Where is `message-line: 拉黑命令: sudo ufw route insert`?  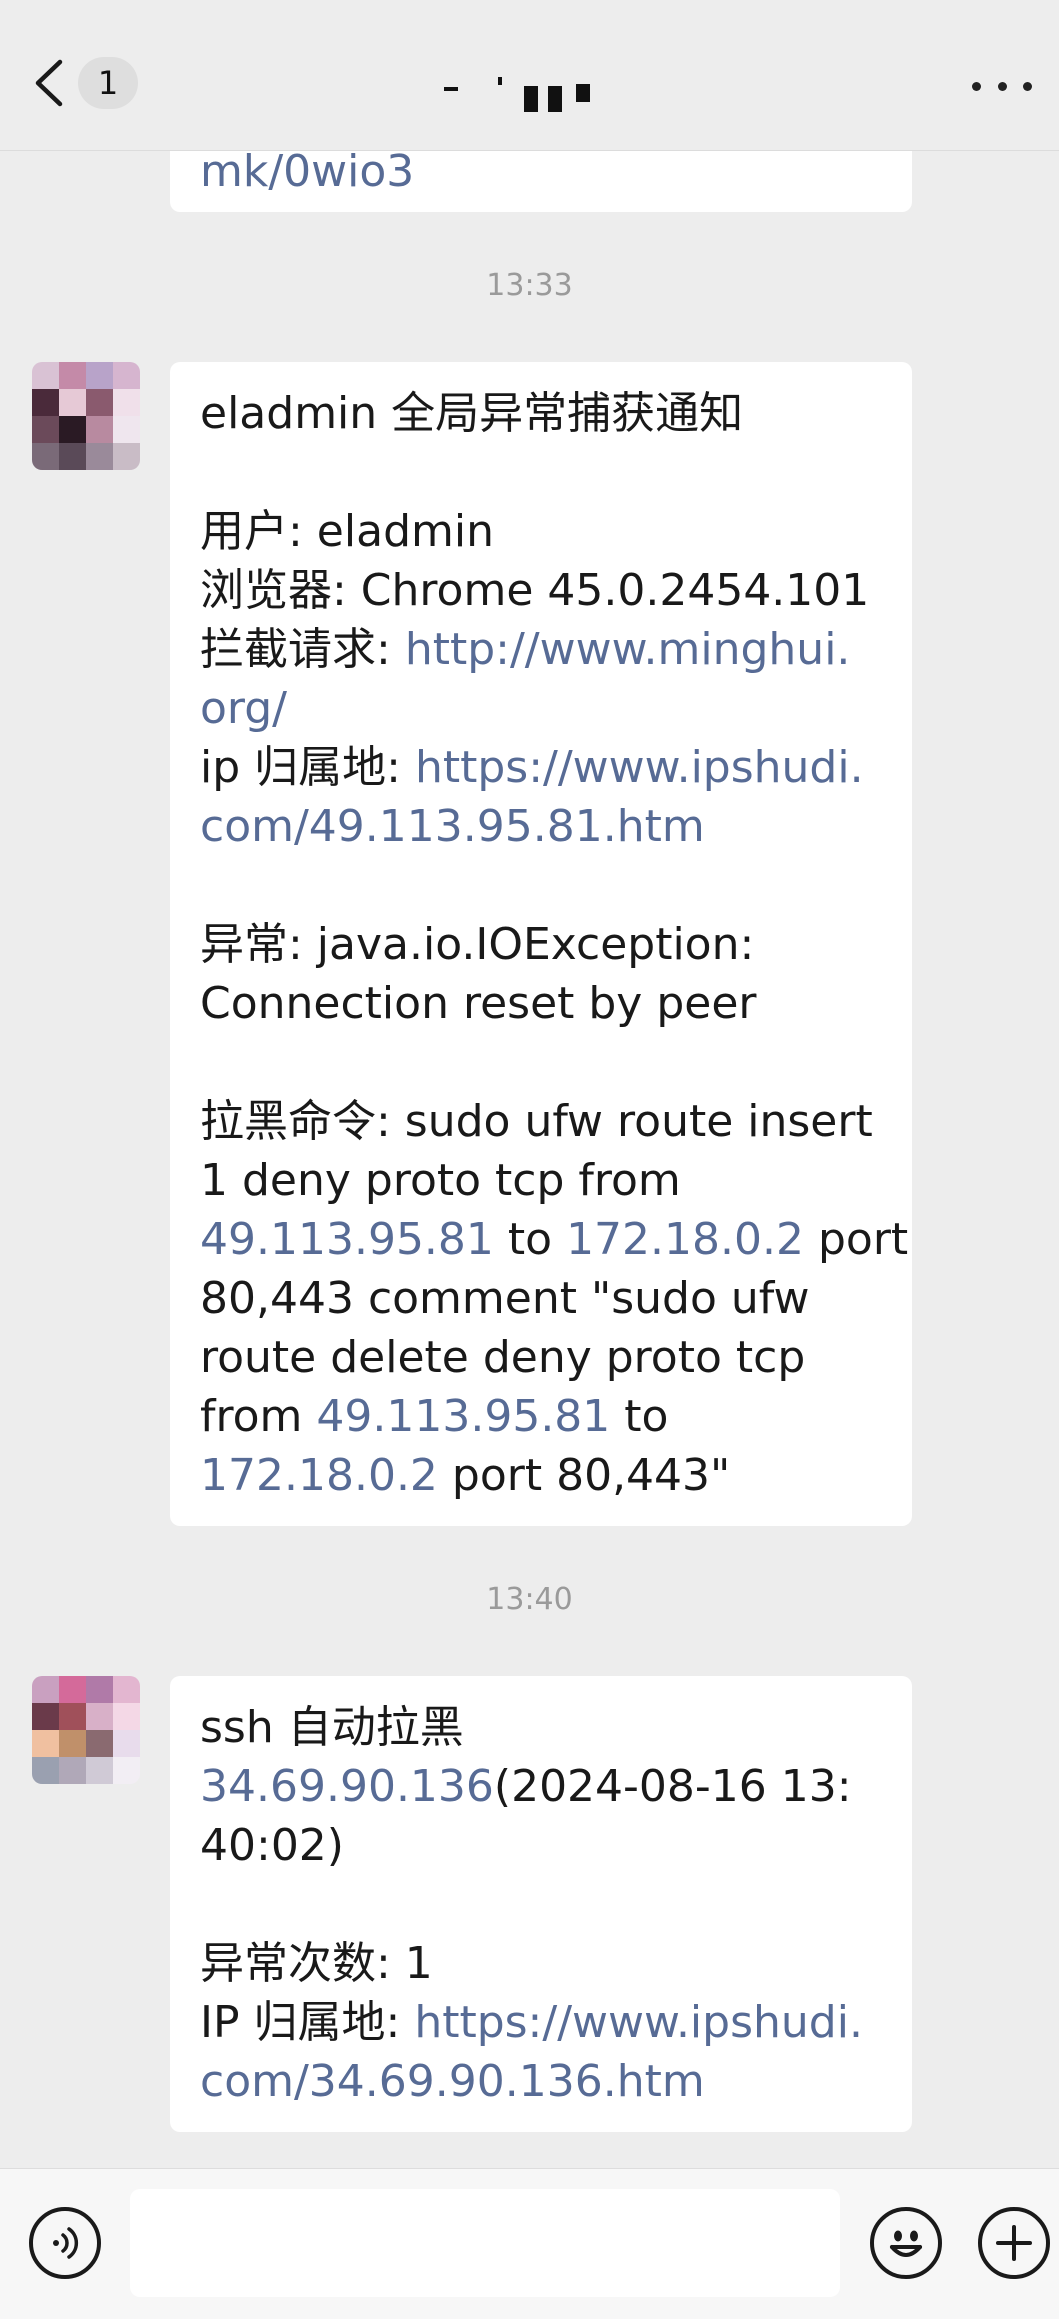
message-line: 拉黑命令: sudo ufw route insert is located at coordinates (541, 1121).